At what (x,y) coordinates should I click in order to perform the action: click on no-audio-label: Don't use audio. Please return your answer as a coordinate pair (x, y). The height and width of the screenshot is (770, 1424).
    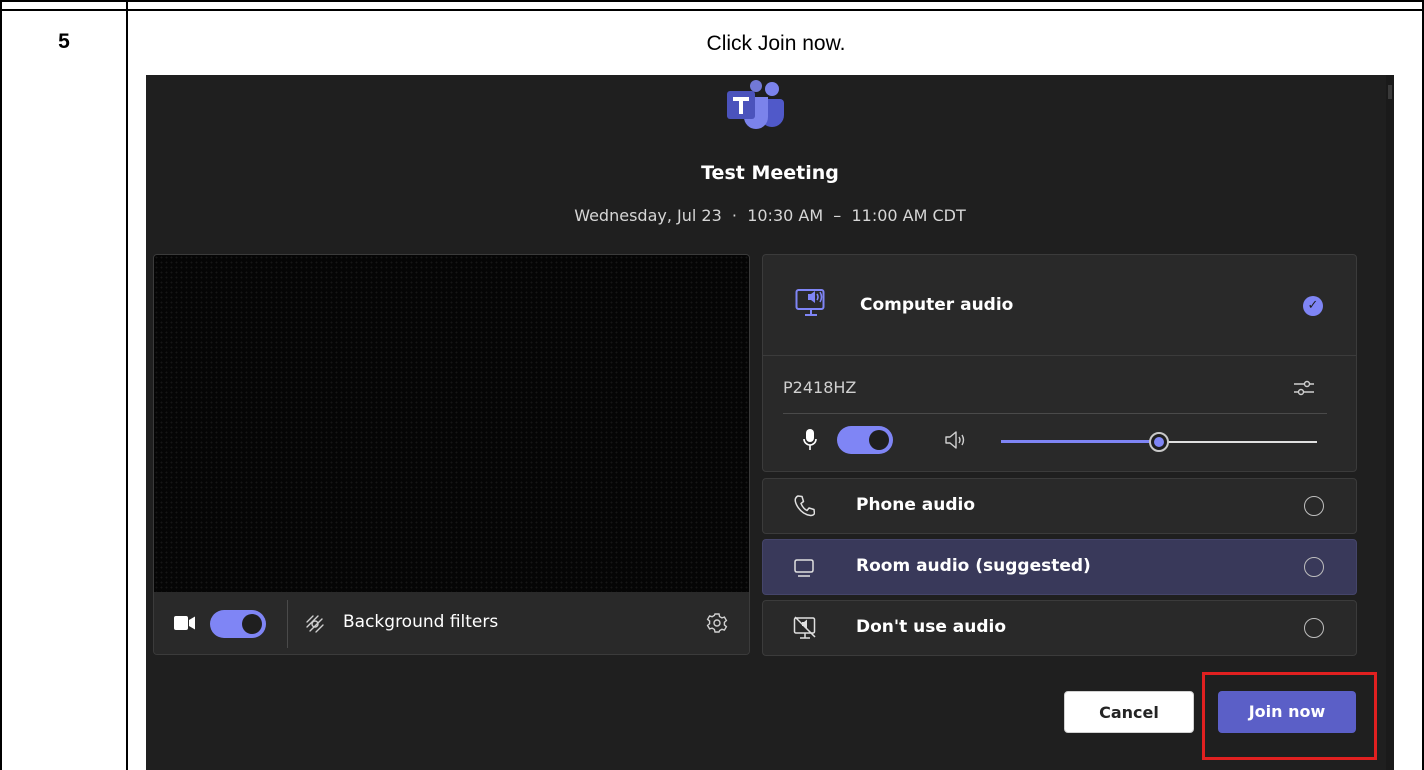
    Looking at the image, I should click on (931, 627).